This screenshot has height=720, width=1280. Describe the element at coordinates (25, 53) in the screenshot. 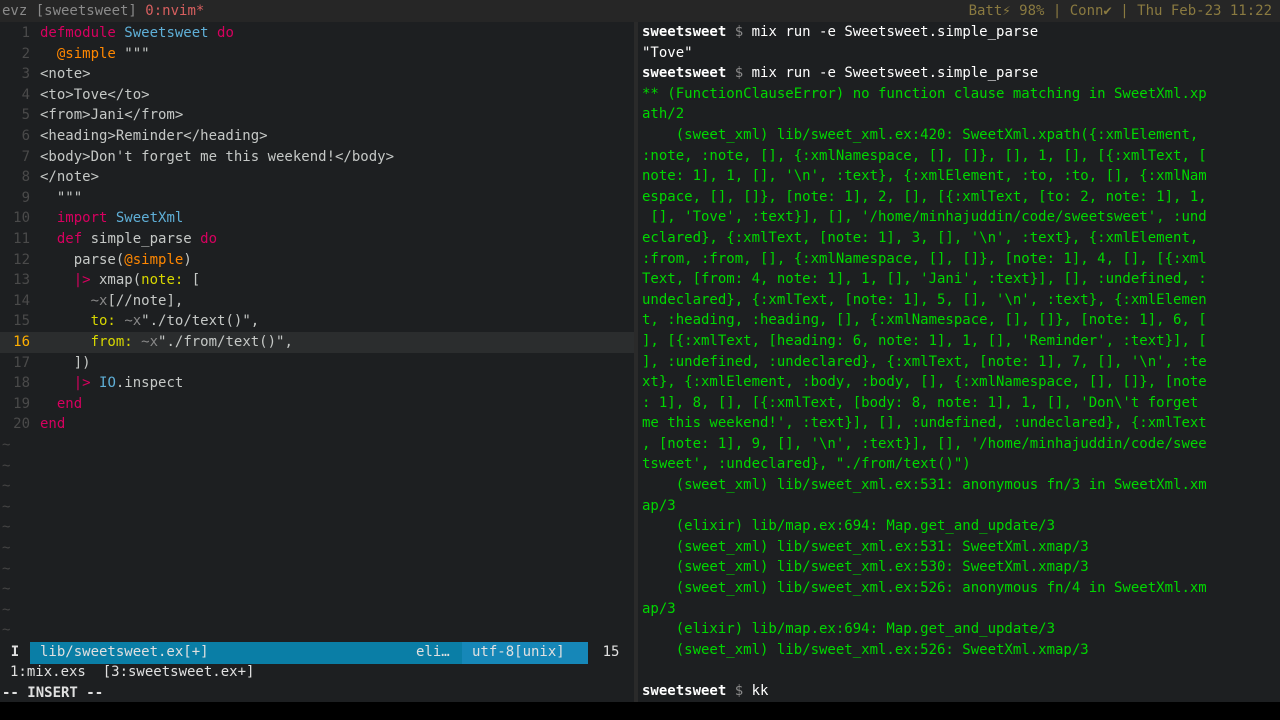

I see `line-number: 2` at that location.